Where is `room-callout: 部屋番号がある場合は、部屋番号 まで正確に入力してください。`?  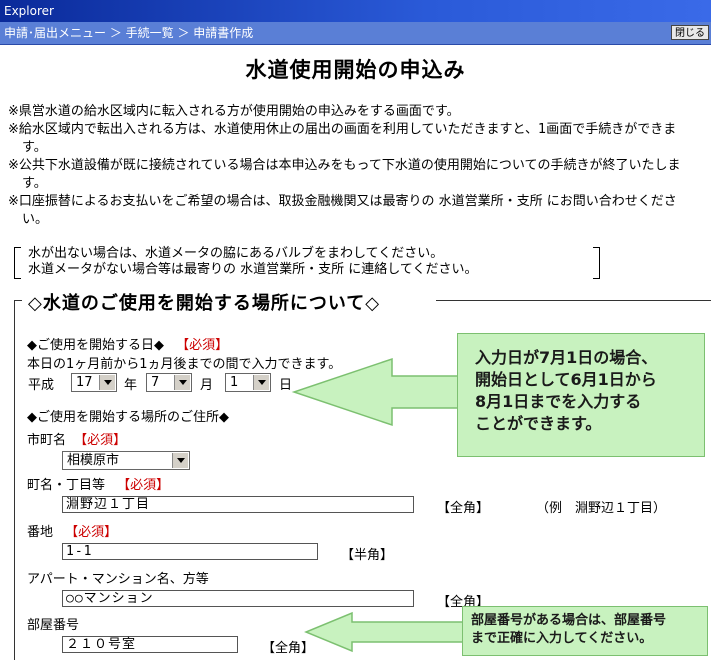
room-callout: 部屋番号がある場合は、部屋番号 まで正確に入力してください。 is located at coordinates (585, 631).